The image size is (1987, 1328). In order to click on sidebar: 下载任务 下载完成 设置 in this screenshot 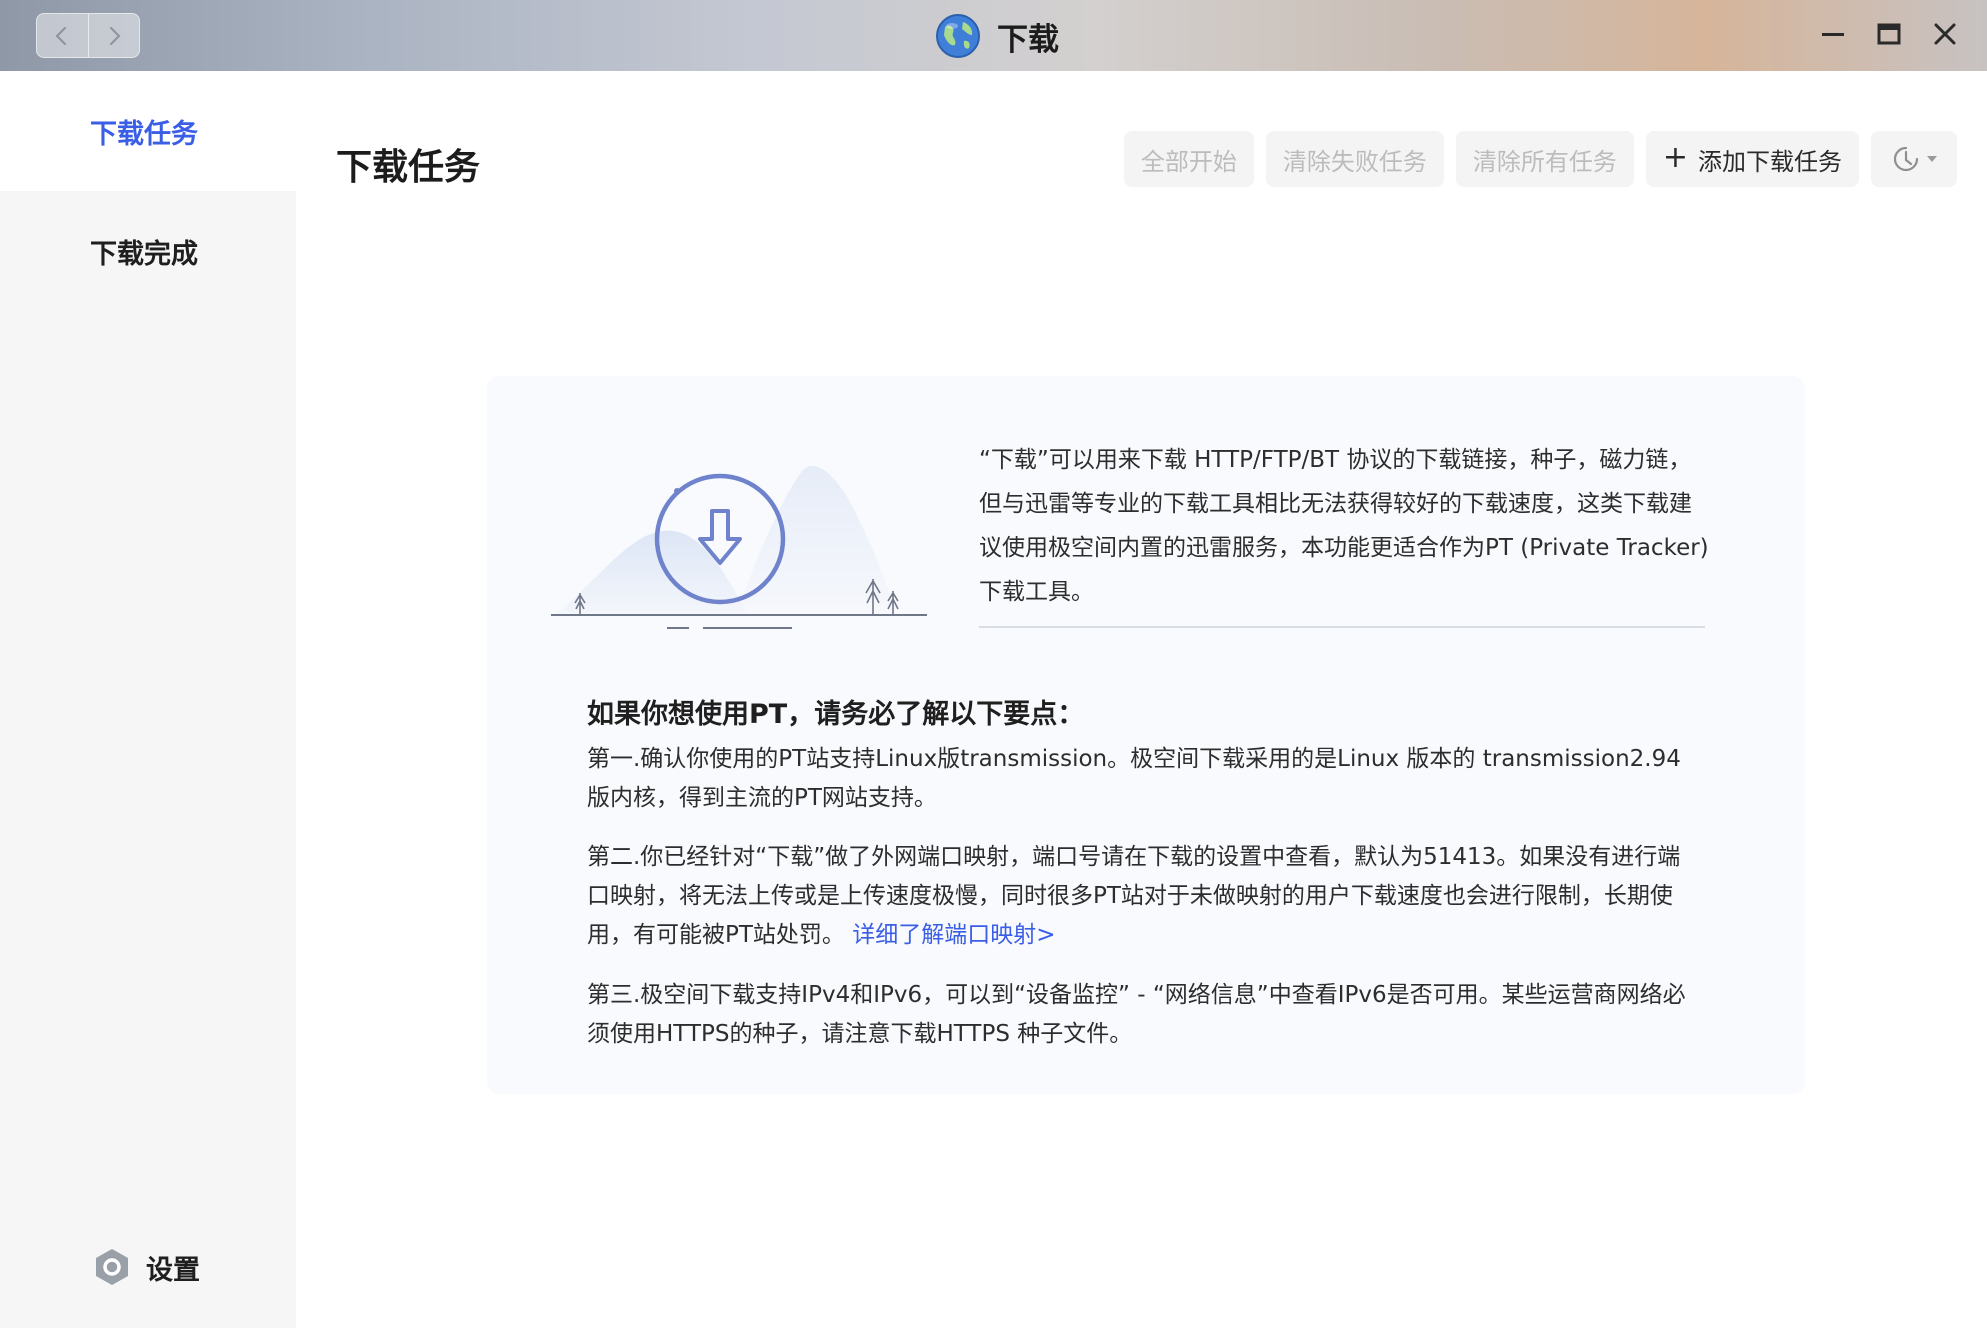, I will do `click(148, 699)`.